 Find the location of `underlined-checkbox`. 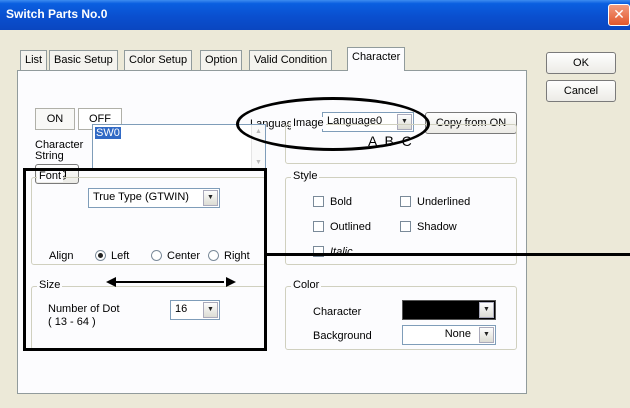

underlined-checkbox is located at coordinates (405, 201).